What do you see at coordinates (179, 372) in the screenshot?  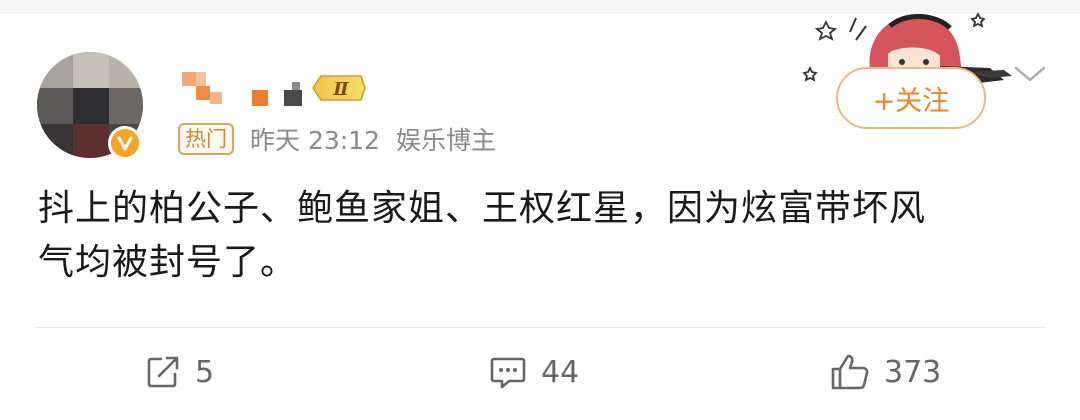 I see `repost-button: 5` at bounding box center [179, 372].